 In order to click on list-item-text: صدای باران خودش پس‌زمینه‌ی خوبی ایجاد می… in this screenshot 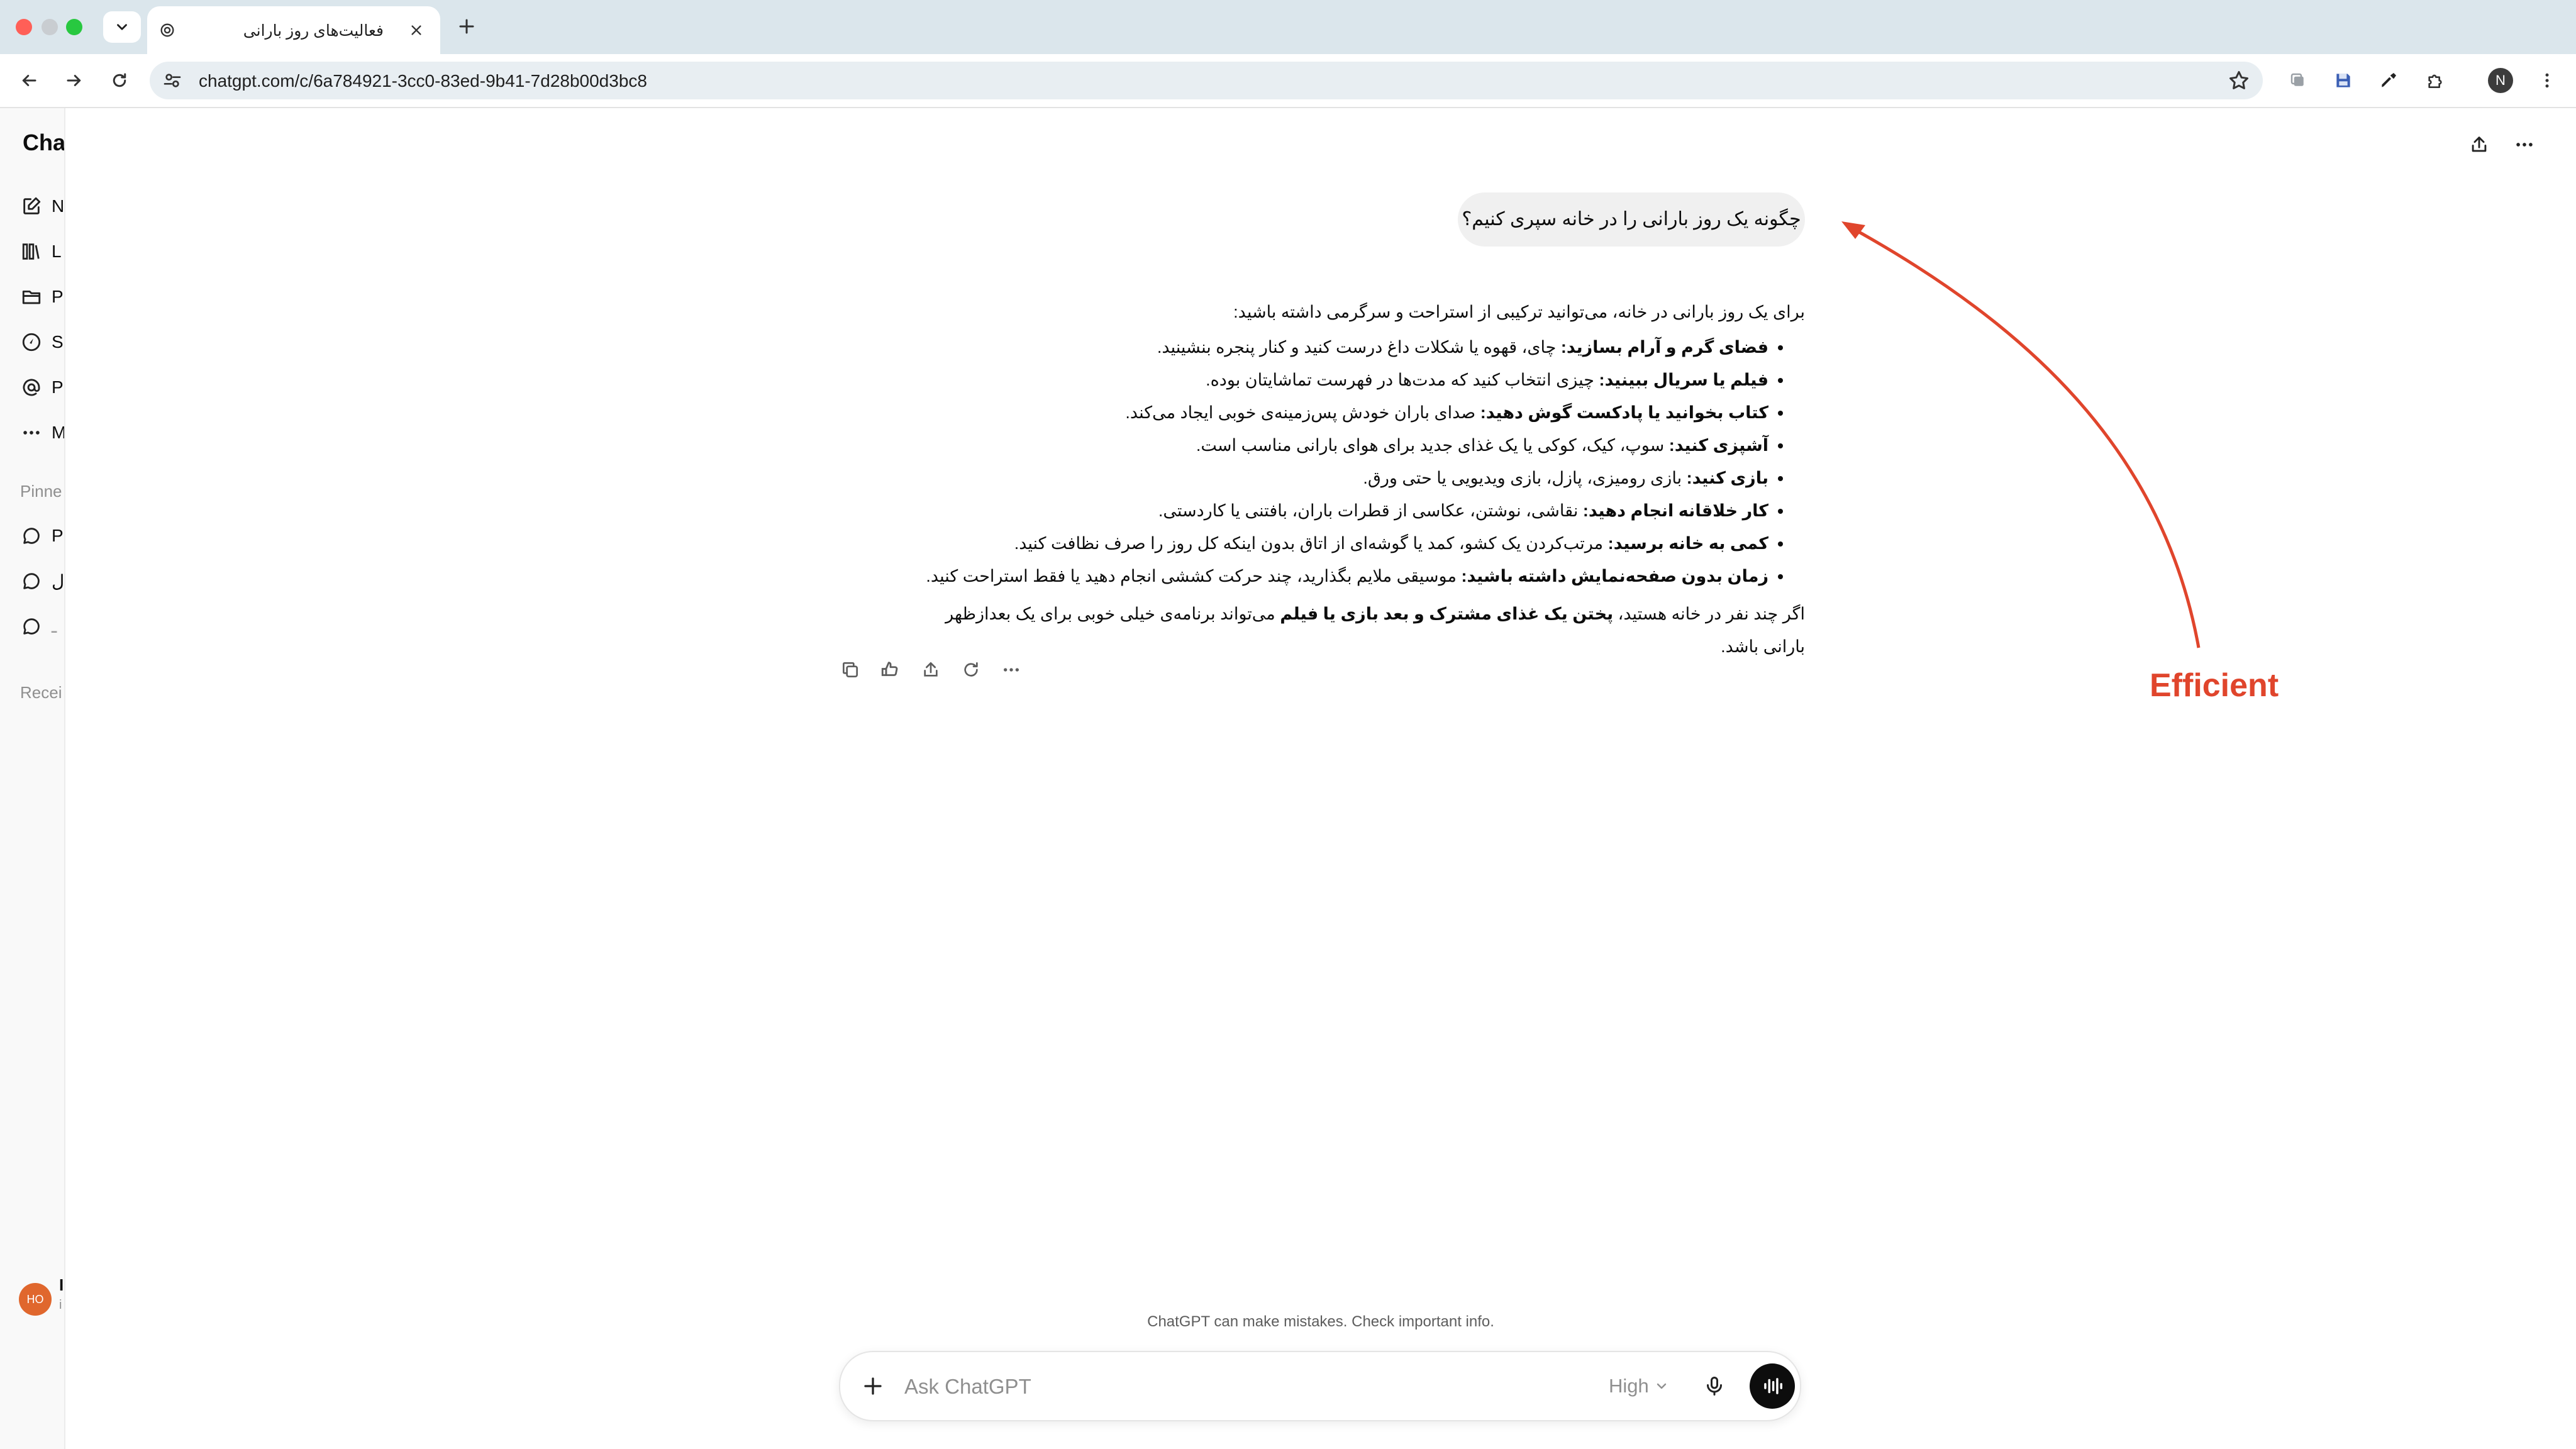, I will do `click(1302, 412)`.